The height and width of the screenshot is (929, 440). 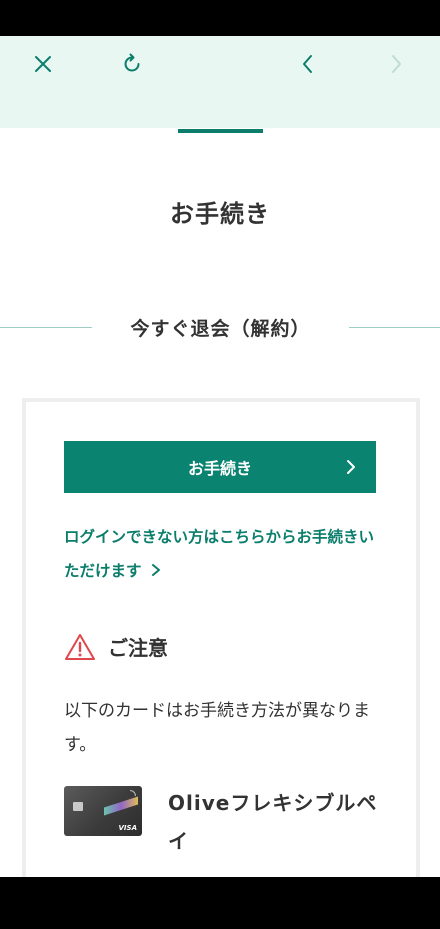 I want to click on navigation-bar, so click(x=220, y=903).